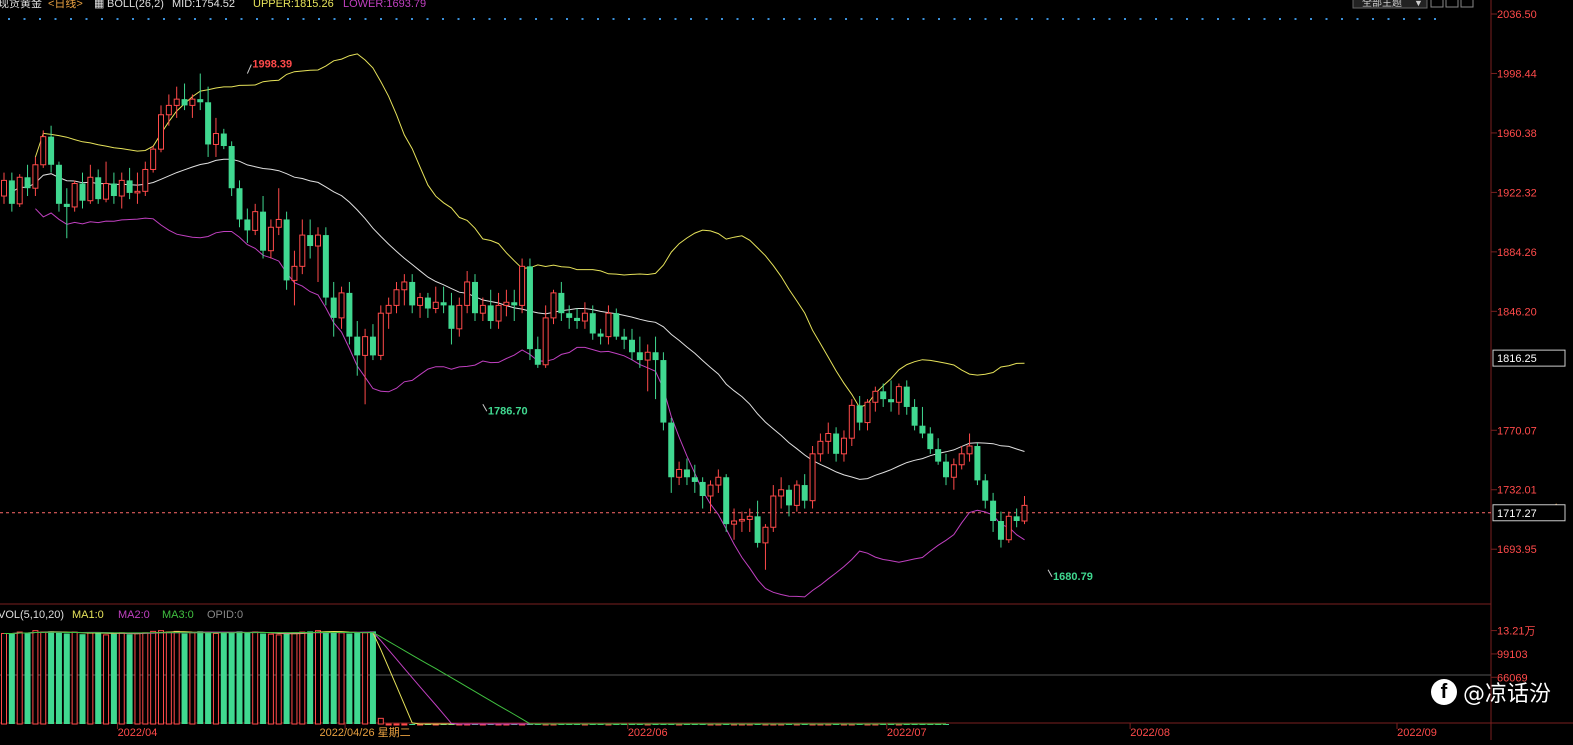 The image size is (1573, 745). Describe the element at coordinates (1452, 4) in the screenshot. I see `layout-split-icon` at that location.